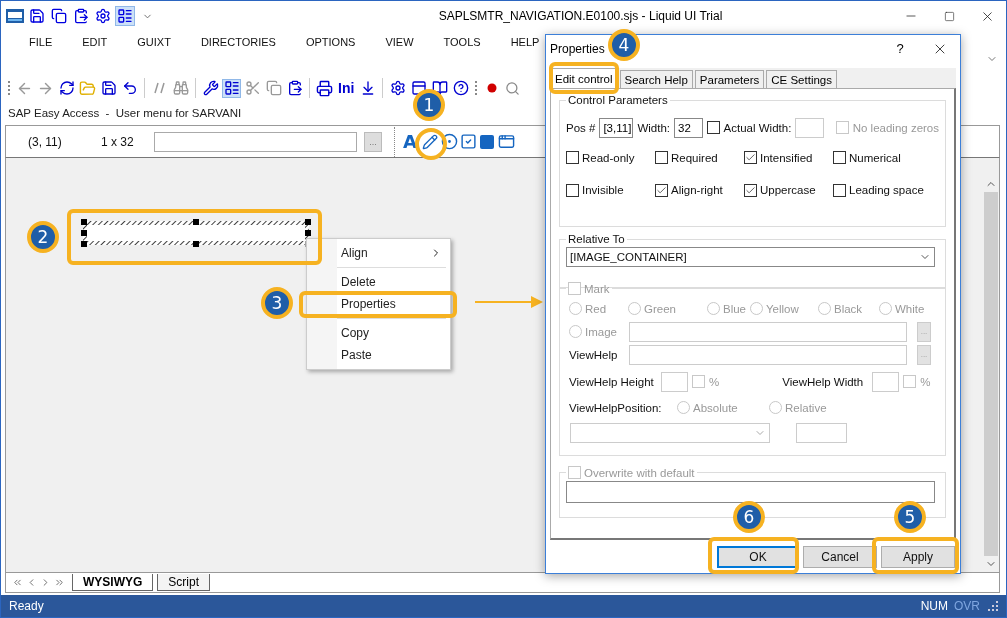  I want to click on dialog-tab: Search Help, so click(656, 79).